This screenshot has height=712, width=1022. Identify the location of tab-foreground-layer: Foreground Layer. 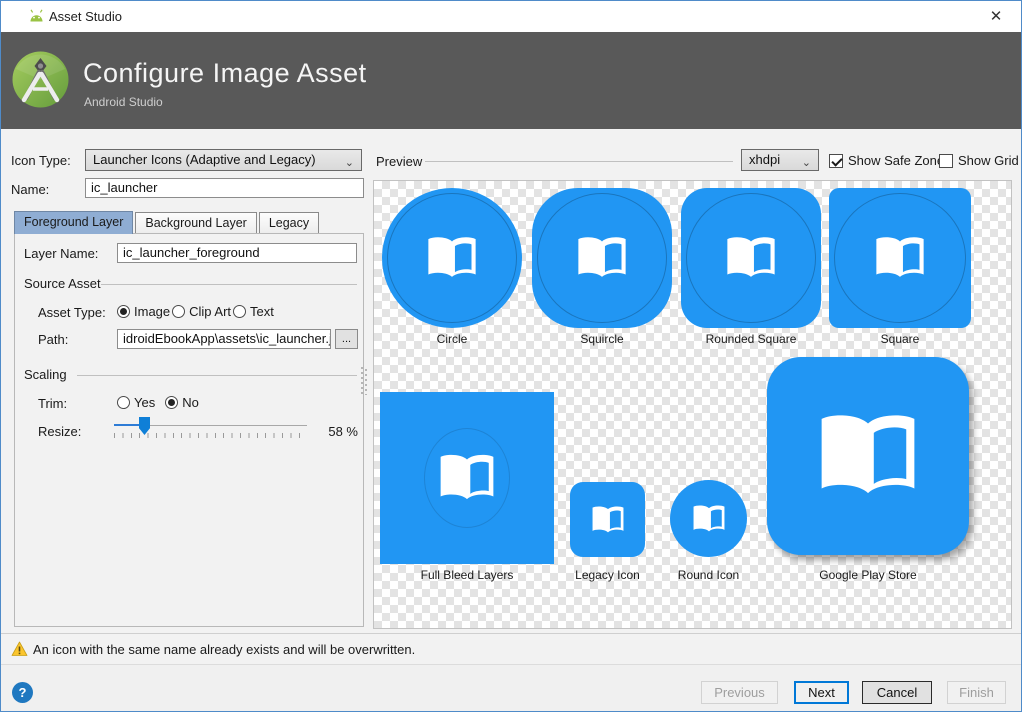
(74, 222).